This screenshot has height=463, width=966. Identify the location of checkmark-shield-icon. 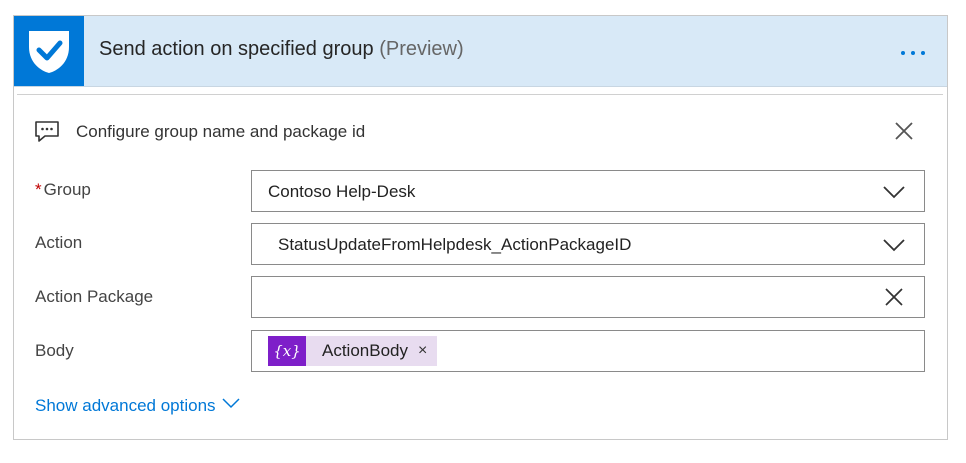
(49, 52).